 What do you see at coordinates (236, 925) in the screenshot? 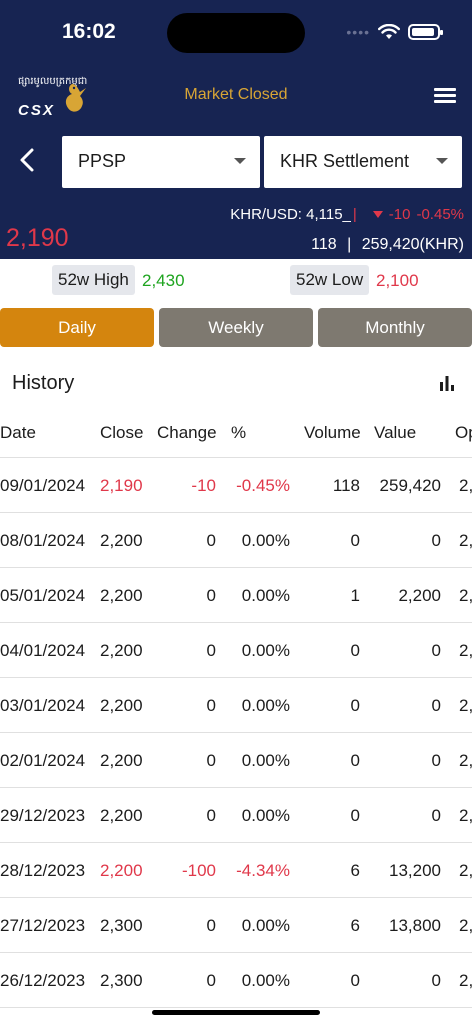
I see `table-row: 27/12/2023 2,300 0 0.00% 6 13,800 2,` at bounding box center [236, 925].